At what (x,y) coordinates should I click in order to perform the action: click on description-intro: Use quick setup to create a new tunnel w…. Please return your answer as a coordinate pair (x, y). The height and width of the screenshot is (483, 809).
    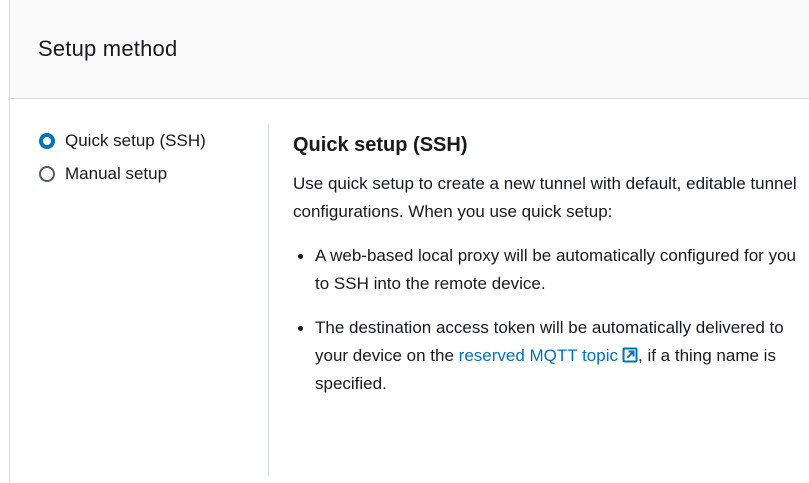
    Looking at the image, I should click on (545, 197).